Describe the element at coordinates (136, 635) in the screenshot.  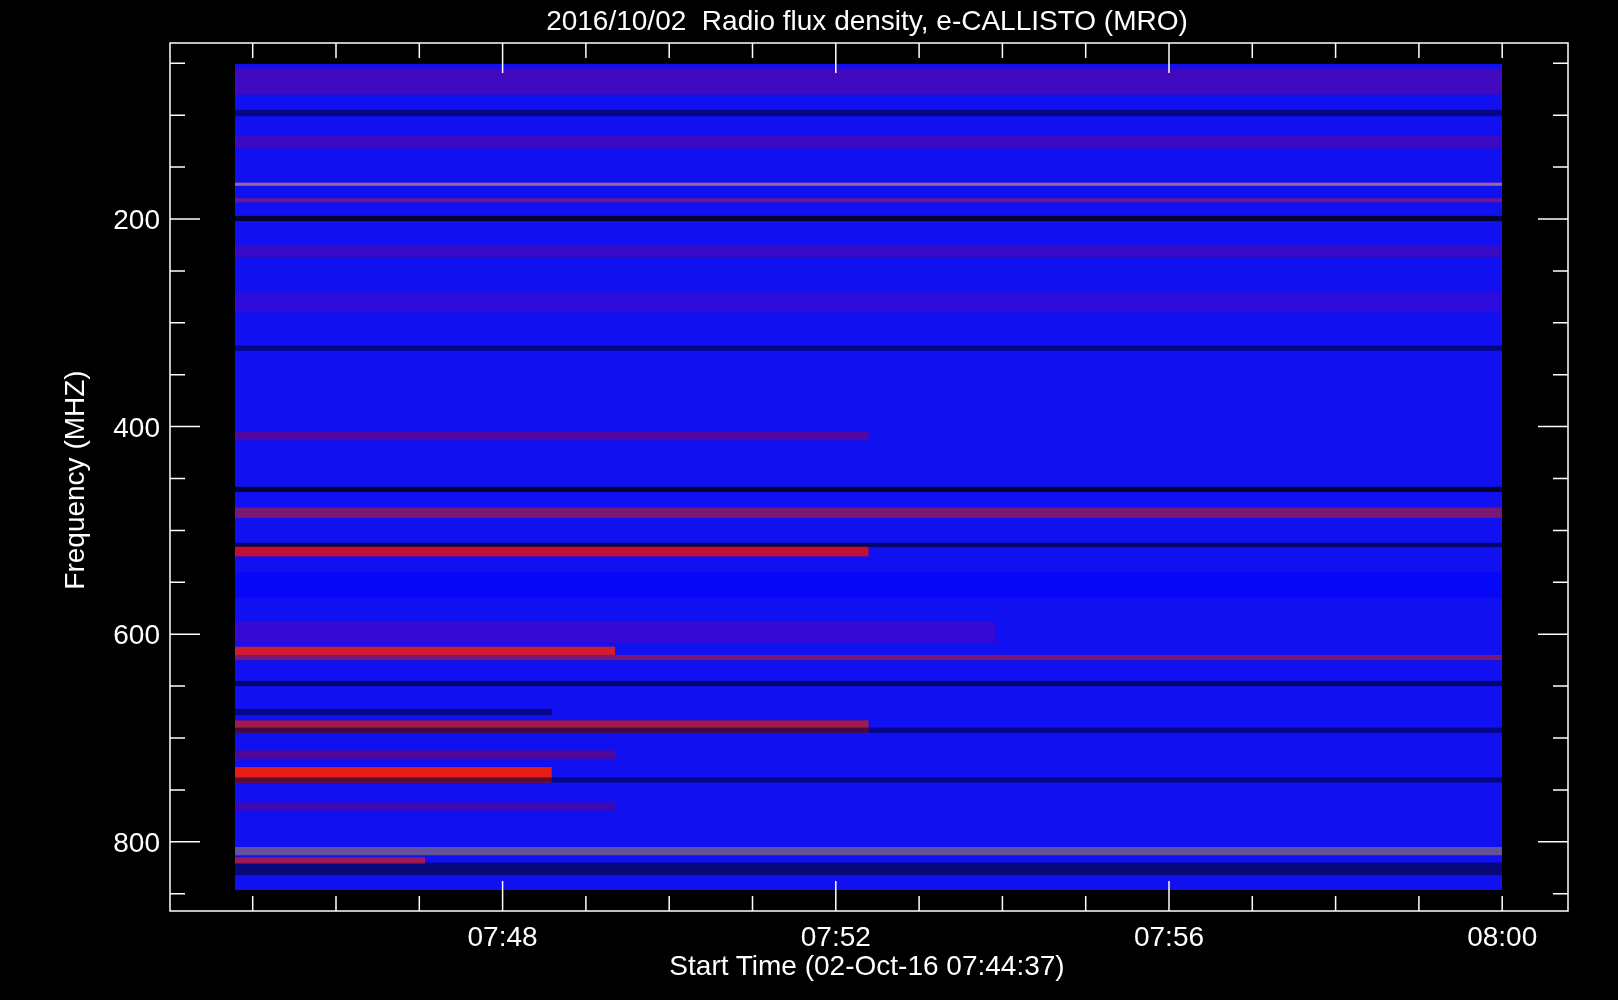
I see `y-tick-label: 600` at that location.